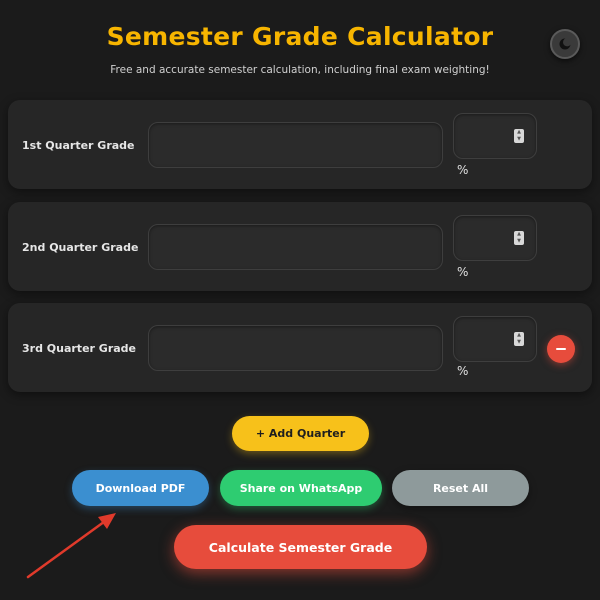  Describe the element at coordinates (71, 546) in the screenshot. I see `annotation-arrow-icon` at that location.